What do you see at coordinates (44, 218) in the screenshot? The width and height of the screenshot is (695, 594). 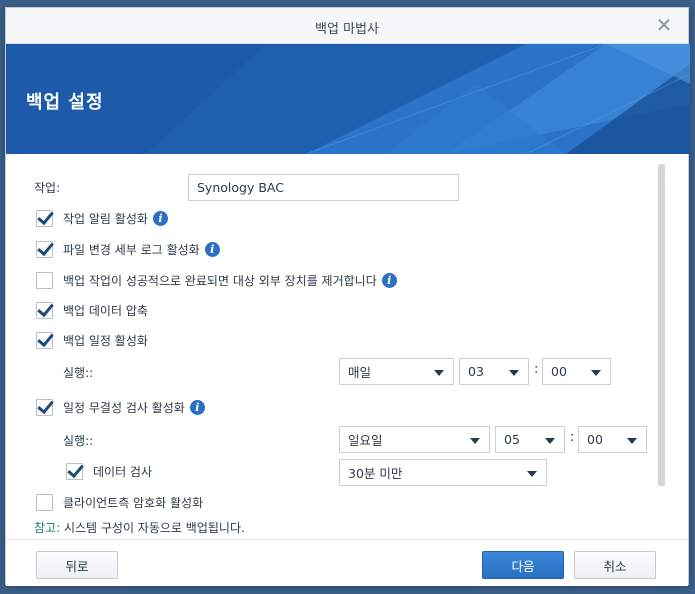 I see `notify-checkbox` at bounding box center [44, 218].